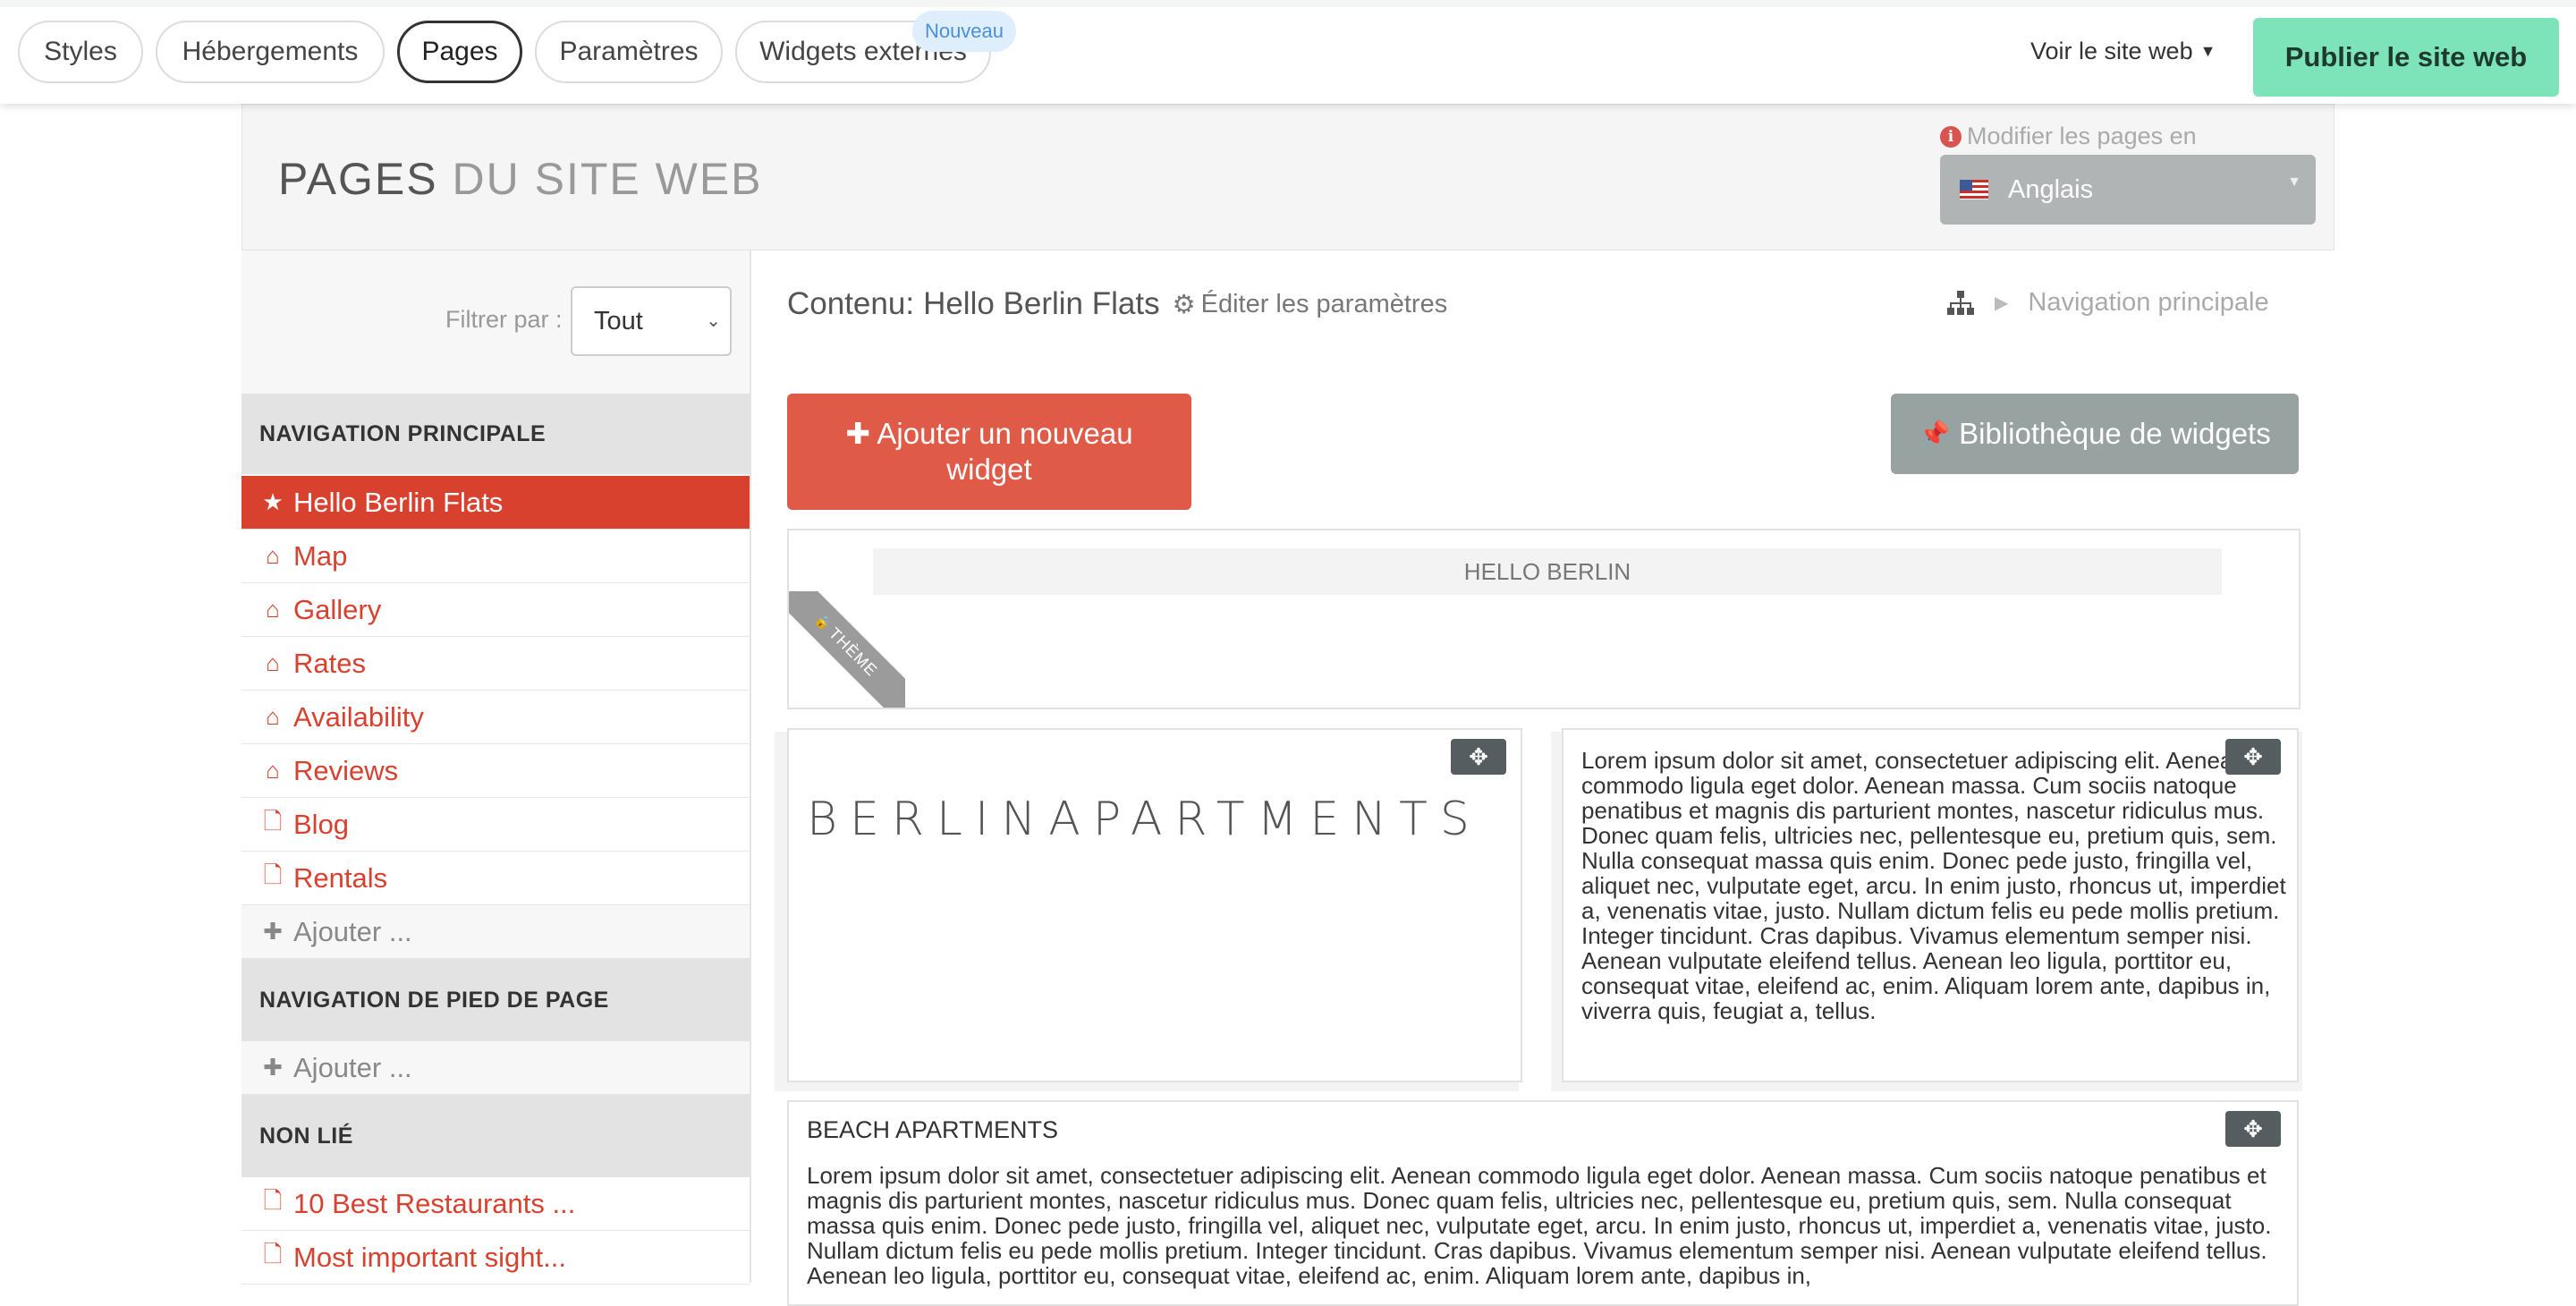 The image size is (2576, 1306). Describe the element at coordinates (713, 321) in the screenshot. I see `chevron-down-icon: ⌄` at that location.